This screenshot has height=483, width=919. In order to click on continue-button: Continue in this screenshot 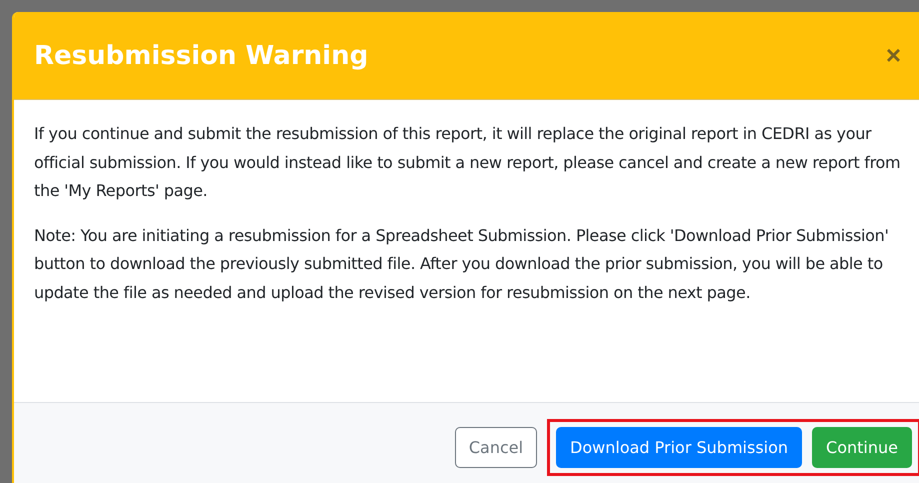, I will do `click(862, 447)`.